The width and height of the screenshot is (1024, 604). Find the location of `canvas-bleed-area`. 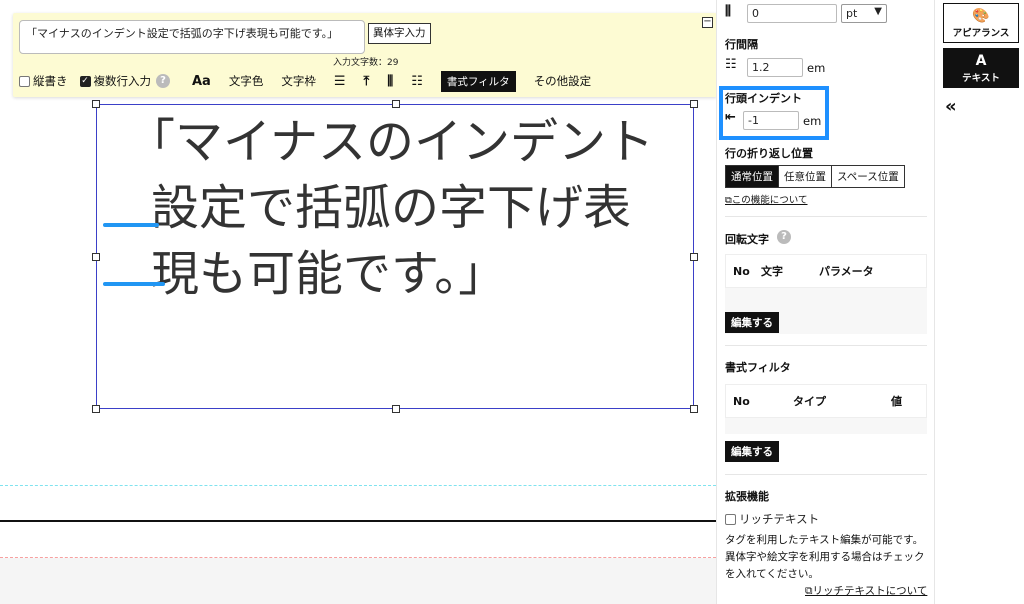

canvas-bleed-area is located at coordinates (358, 581).